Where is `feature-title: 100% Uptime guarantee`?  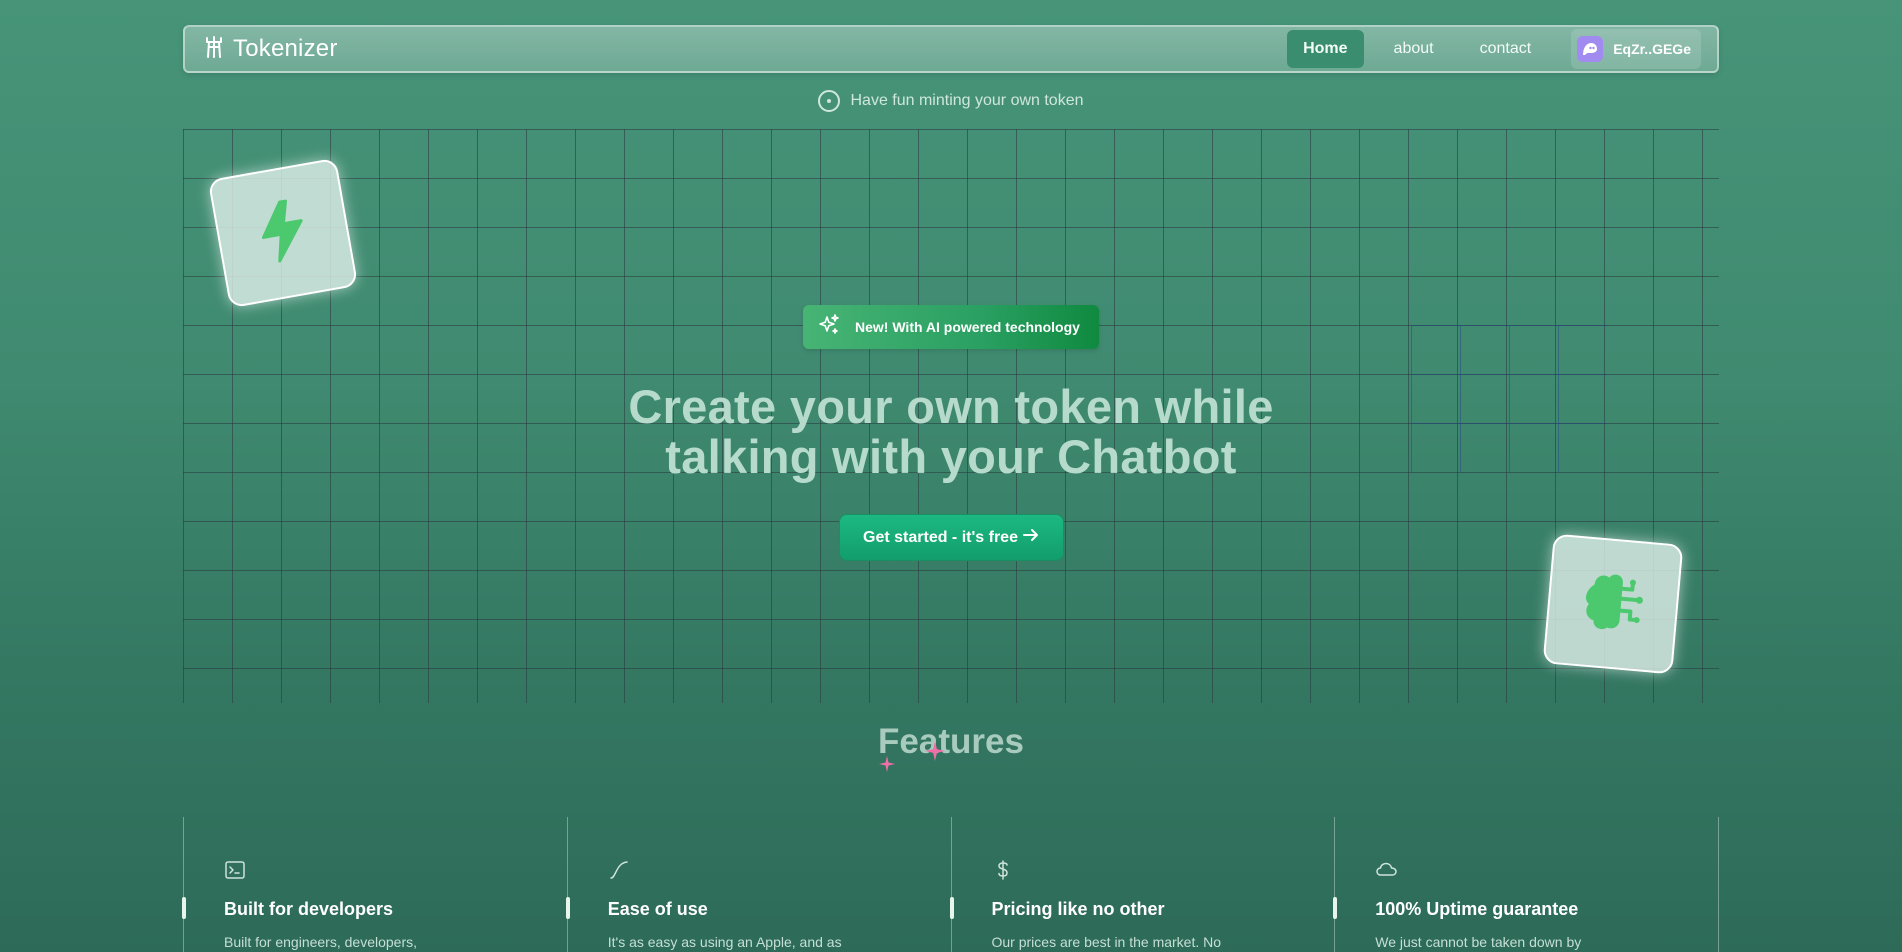
feature-title: 100% Uptime guarantee is located at coordinates (1477, 909).